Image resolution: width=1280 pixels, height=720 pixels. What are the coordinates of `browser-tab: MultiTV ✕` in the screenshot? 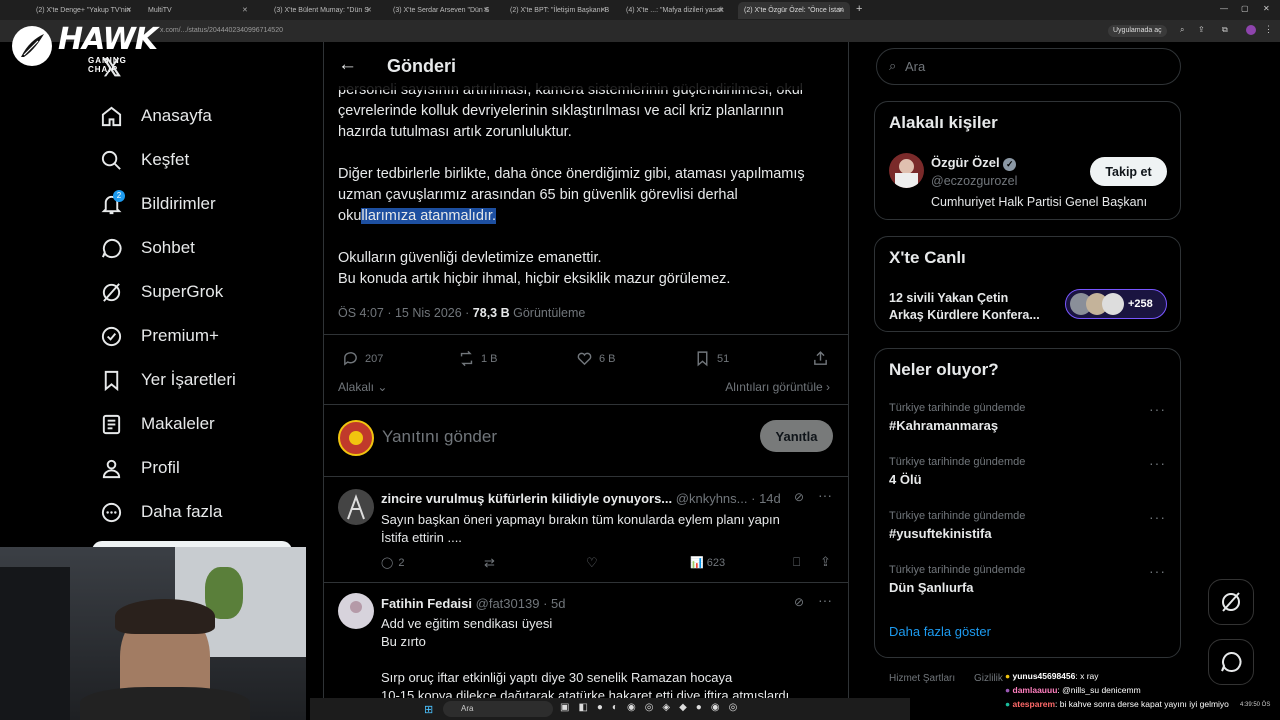 It's located at (198, 10).